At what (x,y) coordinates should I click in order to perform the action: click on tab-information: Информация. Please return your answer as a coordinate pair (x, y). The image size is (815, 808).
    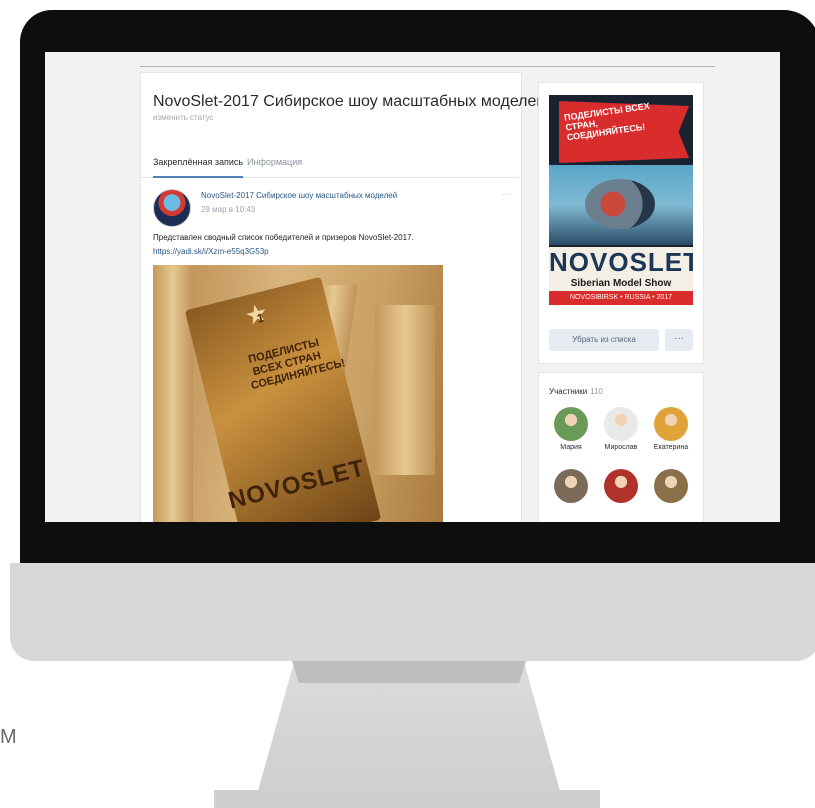
    Looking at the image, I should click on (274, 162).